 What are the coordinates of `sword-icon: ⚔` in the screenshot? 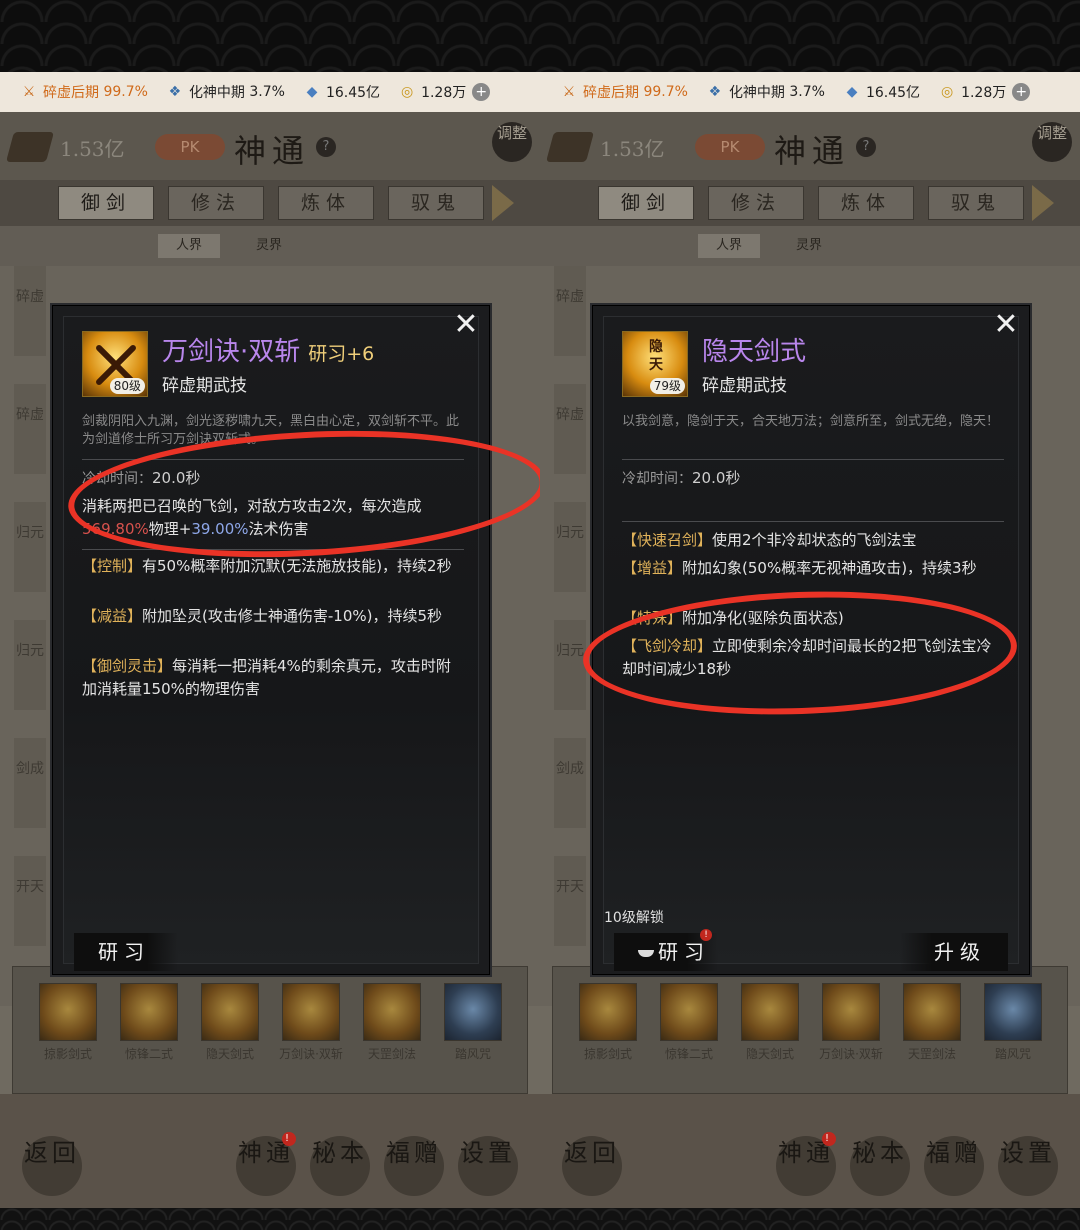 It's located at (29, 92).